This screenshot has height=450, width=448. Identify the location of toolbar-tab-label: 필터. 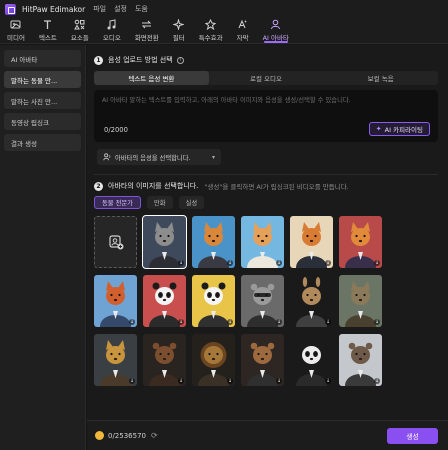
(178, 37).